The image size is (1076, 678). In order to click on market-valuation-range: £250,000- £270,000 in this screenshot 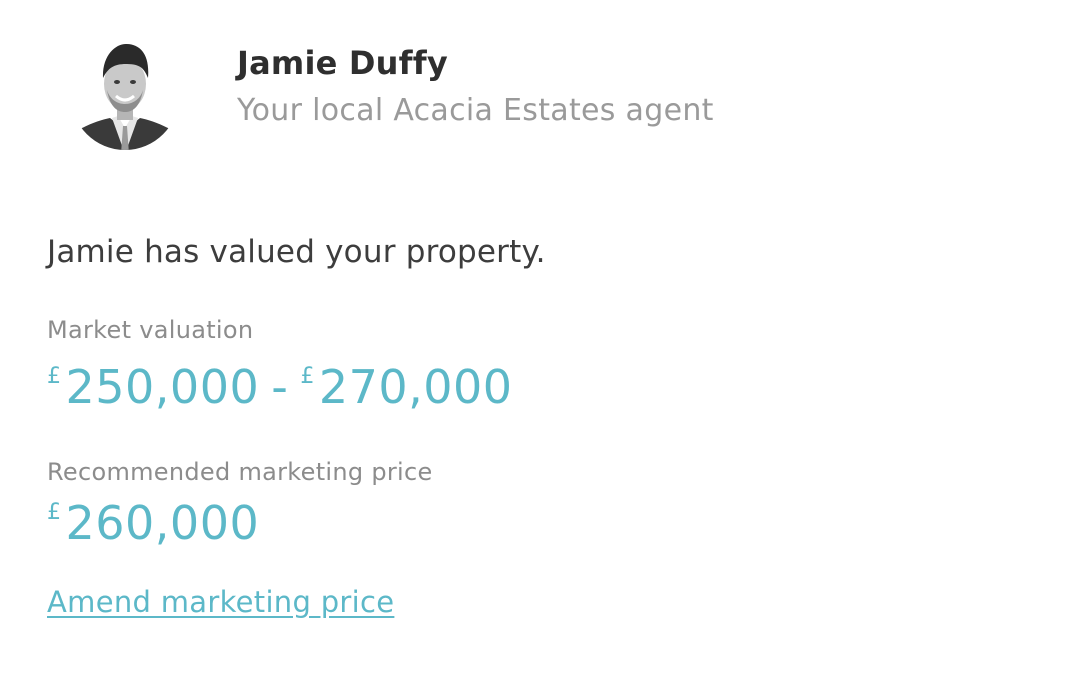, I will do `click(280, 387)`.